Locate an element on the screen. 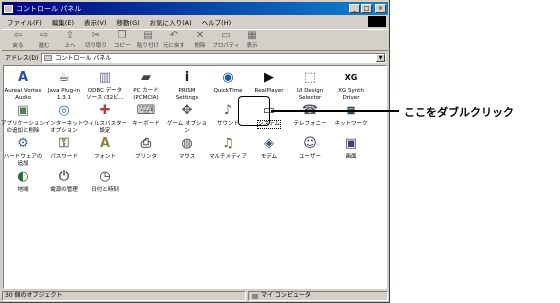  menu-help: ヘルプ(H) is located at coordinates (216, 22).